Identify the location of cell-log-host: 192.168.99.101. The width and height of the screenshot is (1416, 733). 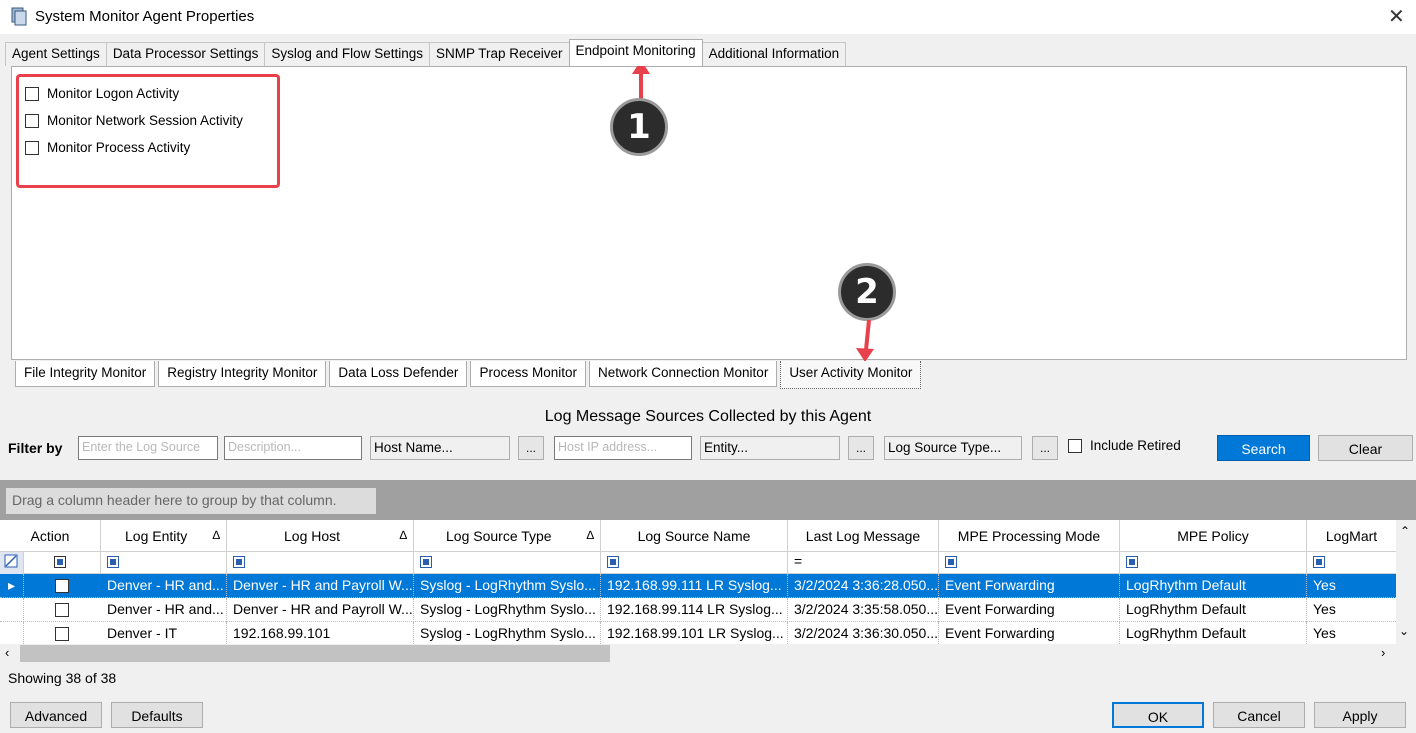
(320, 633).